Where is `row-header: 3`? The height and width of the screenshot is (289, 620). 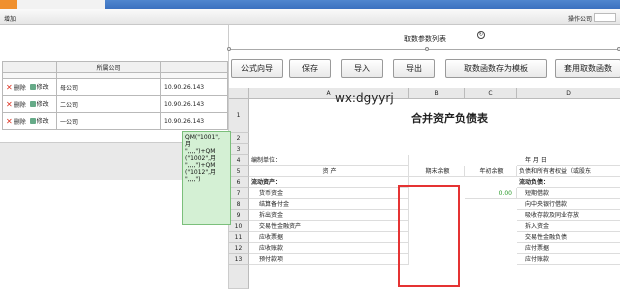
row-header: 3 is located at coordinates (239, 149).